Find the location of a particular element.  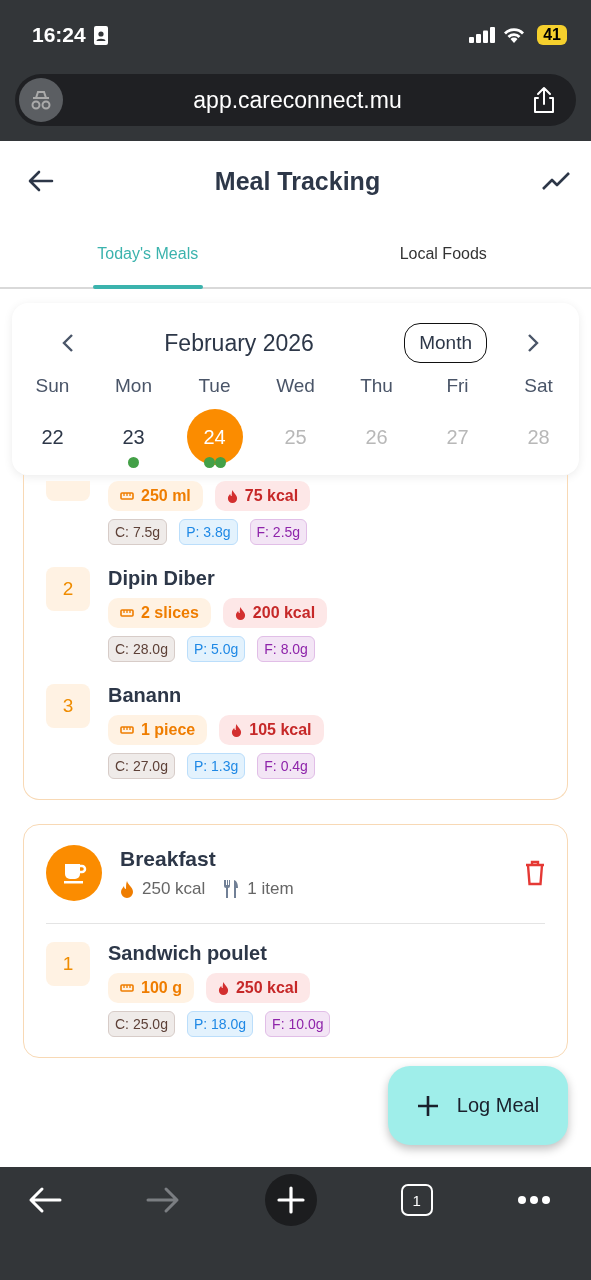

share-icon is located at coordinates (544, 100).